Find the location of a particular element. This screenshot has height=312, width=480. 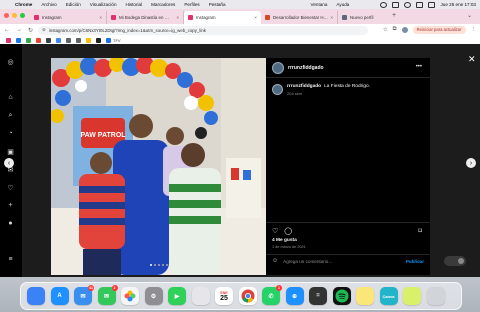

tab-nuevo-perfil: Nuevo perfil is located at coordinates (363, 17).